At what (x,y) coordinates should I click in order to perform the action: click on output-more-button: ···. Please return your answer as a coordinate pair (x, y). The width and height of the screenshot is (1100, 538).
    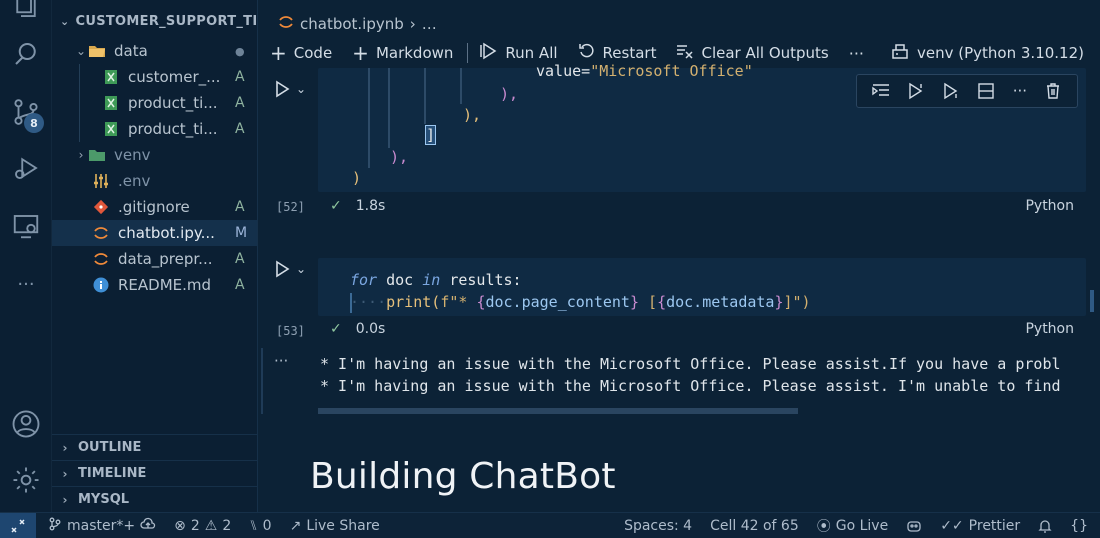
    Looking at the image, I should click on (281, 361).